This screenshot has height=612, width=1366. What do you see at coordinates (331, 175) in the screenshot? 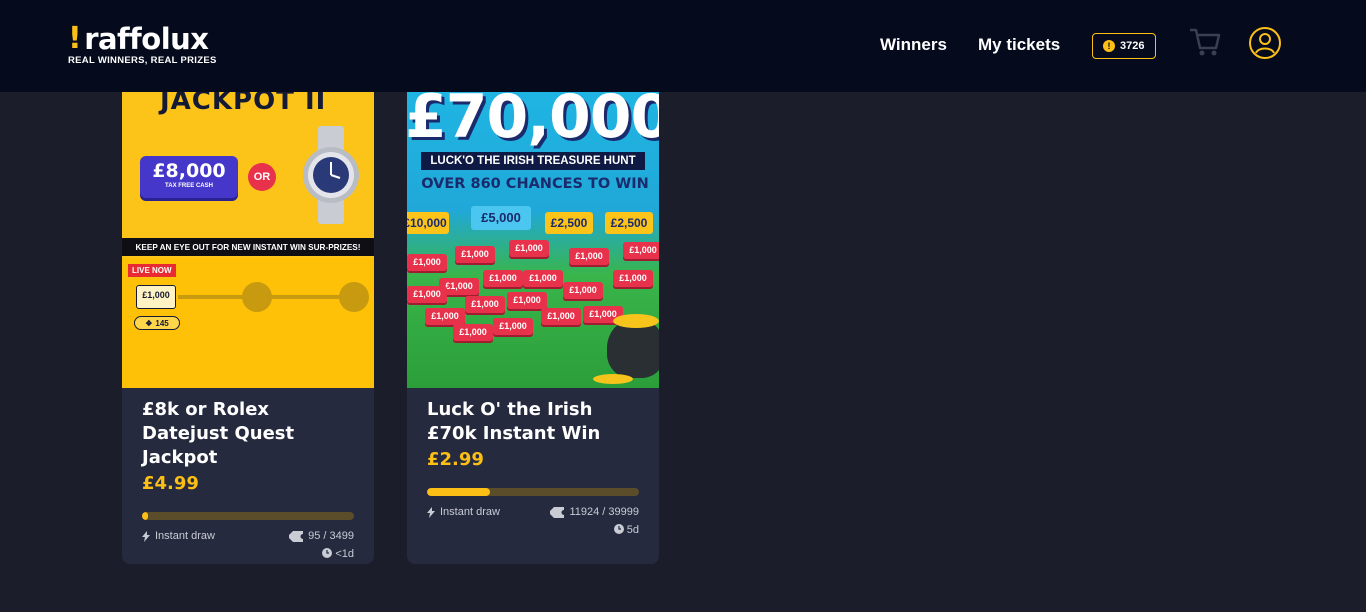
I see `watch-icon` at bounding box center [331, 175].